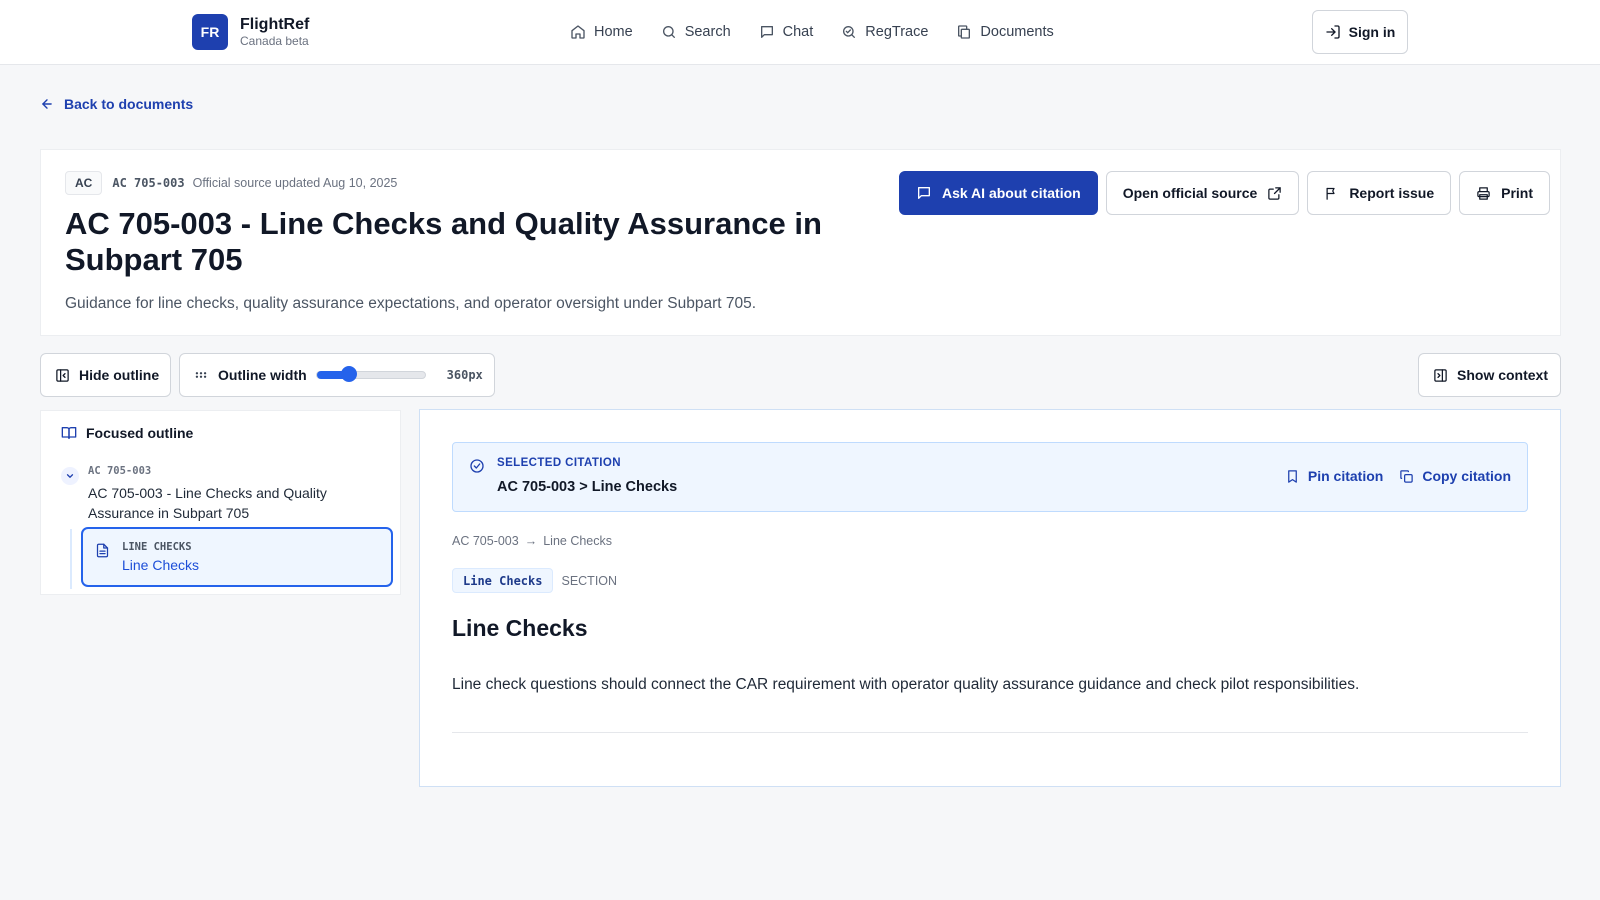 The height and width of the screenshot is (900, 1600). I want to click on report-issue-label: Report issue, so click(1392, 193).